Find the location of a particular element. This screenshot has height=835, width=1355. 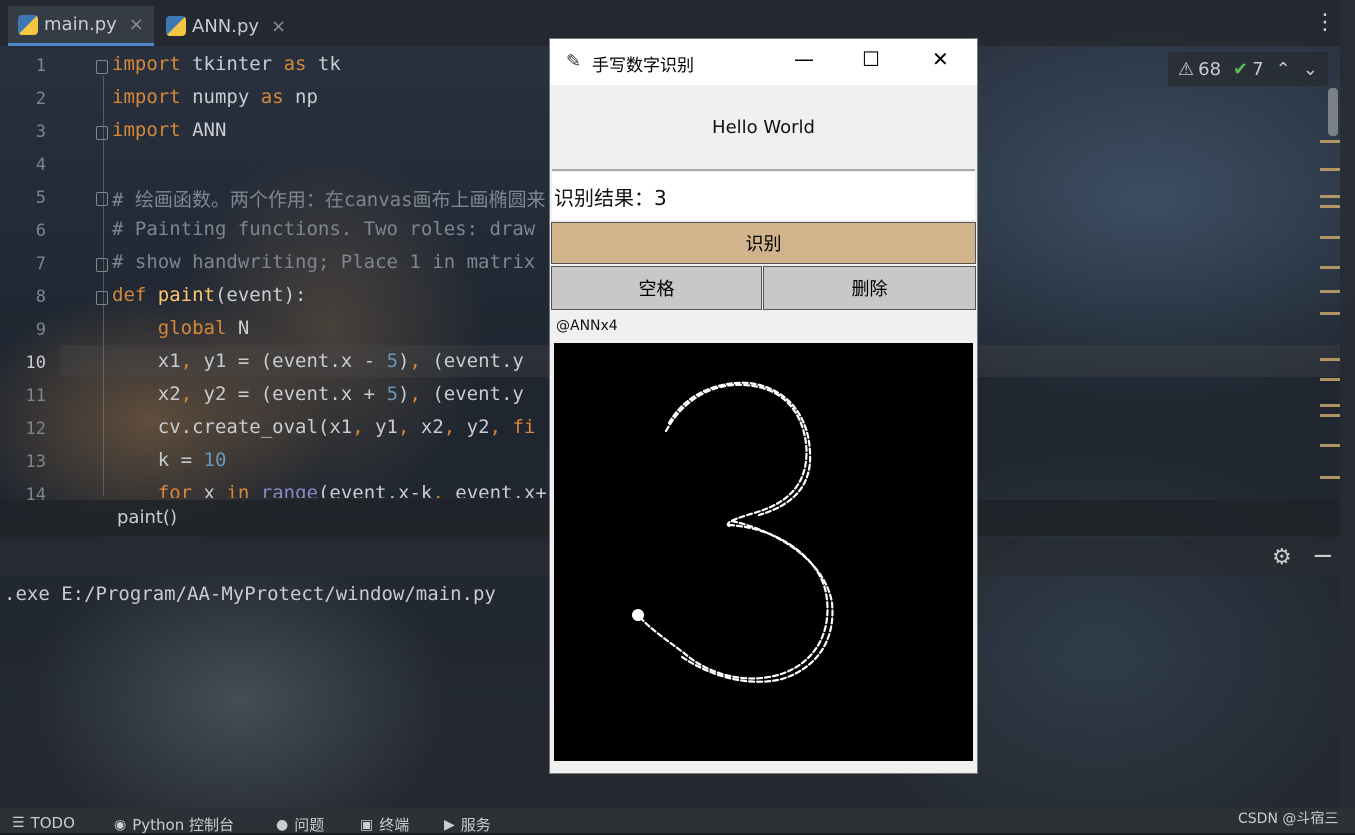

todo-tool-button: ☰ TODO is located at coordinates (43, 823).